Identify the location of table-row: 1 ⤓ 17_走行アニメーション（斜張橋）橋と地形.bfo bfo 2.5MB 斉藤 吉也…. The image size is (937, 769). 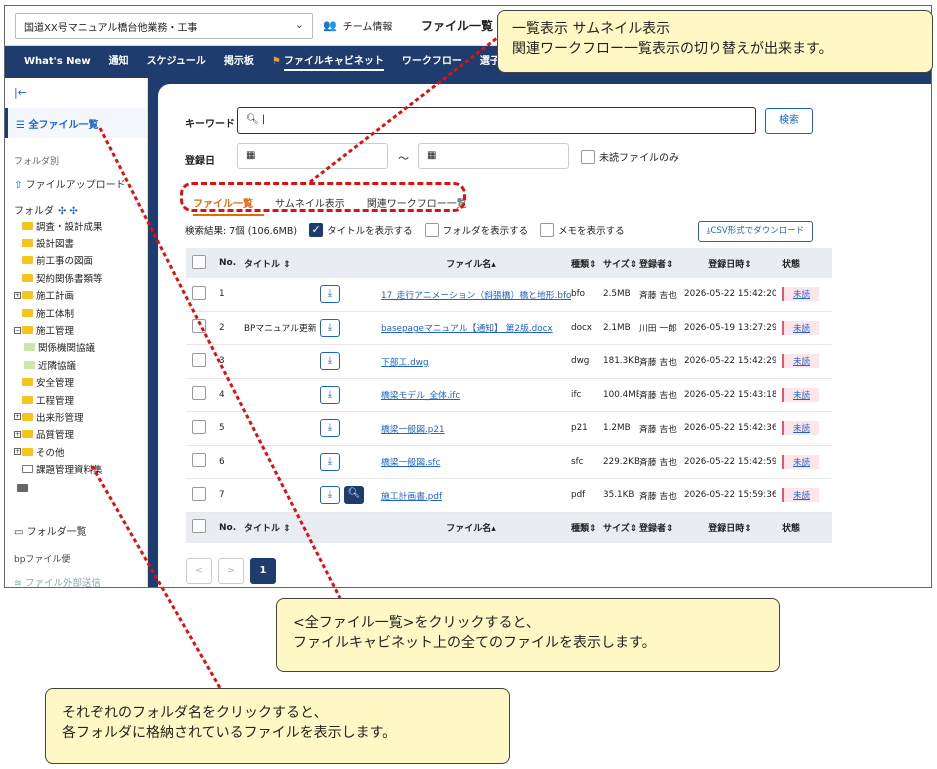
(509, 295).